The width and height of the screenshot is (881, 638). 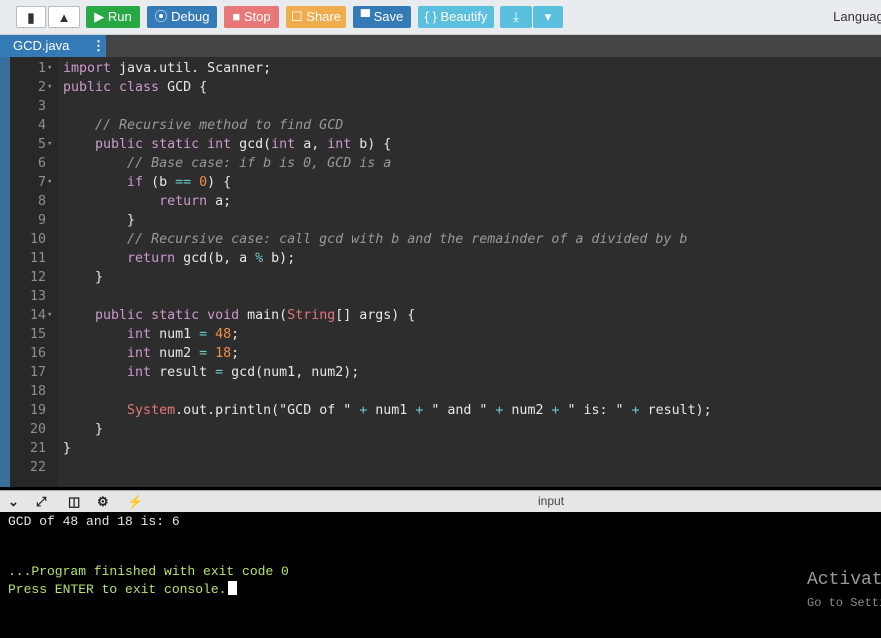 What do you see at coordinates (844, 580) in the screenshot?
I see `activate-watermark-title: Activate` at bounding box center [844, 580].